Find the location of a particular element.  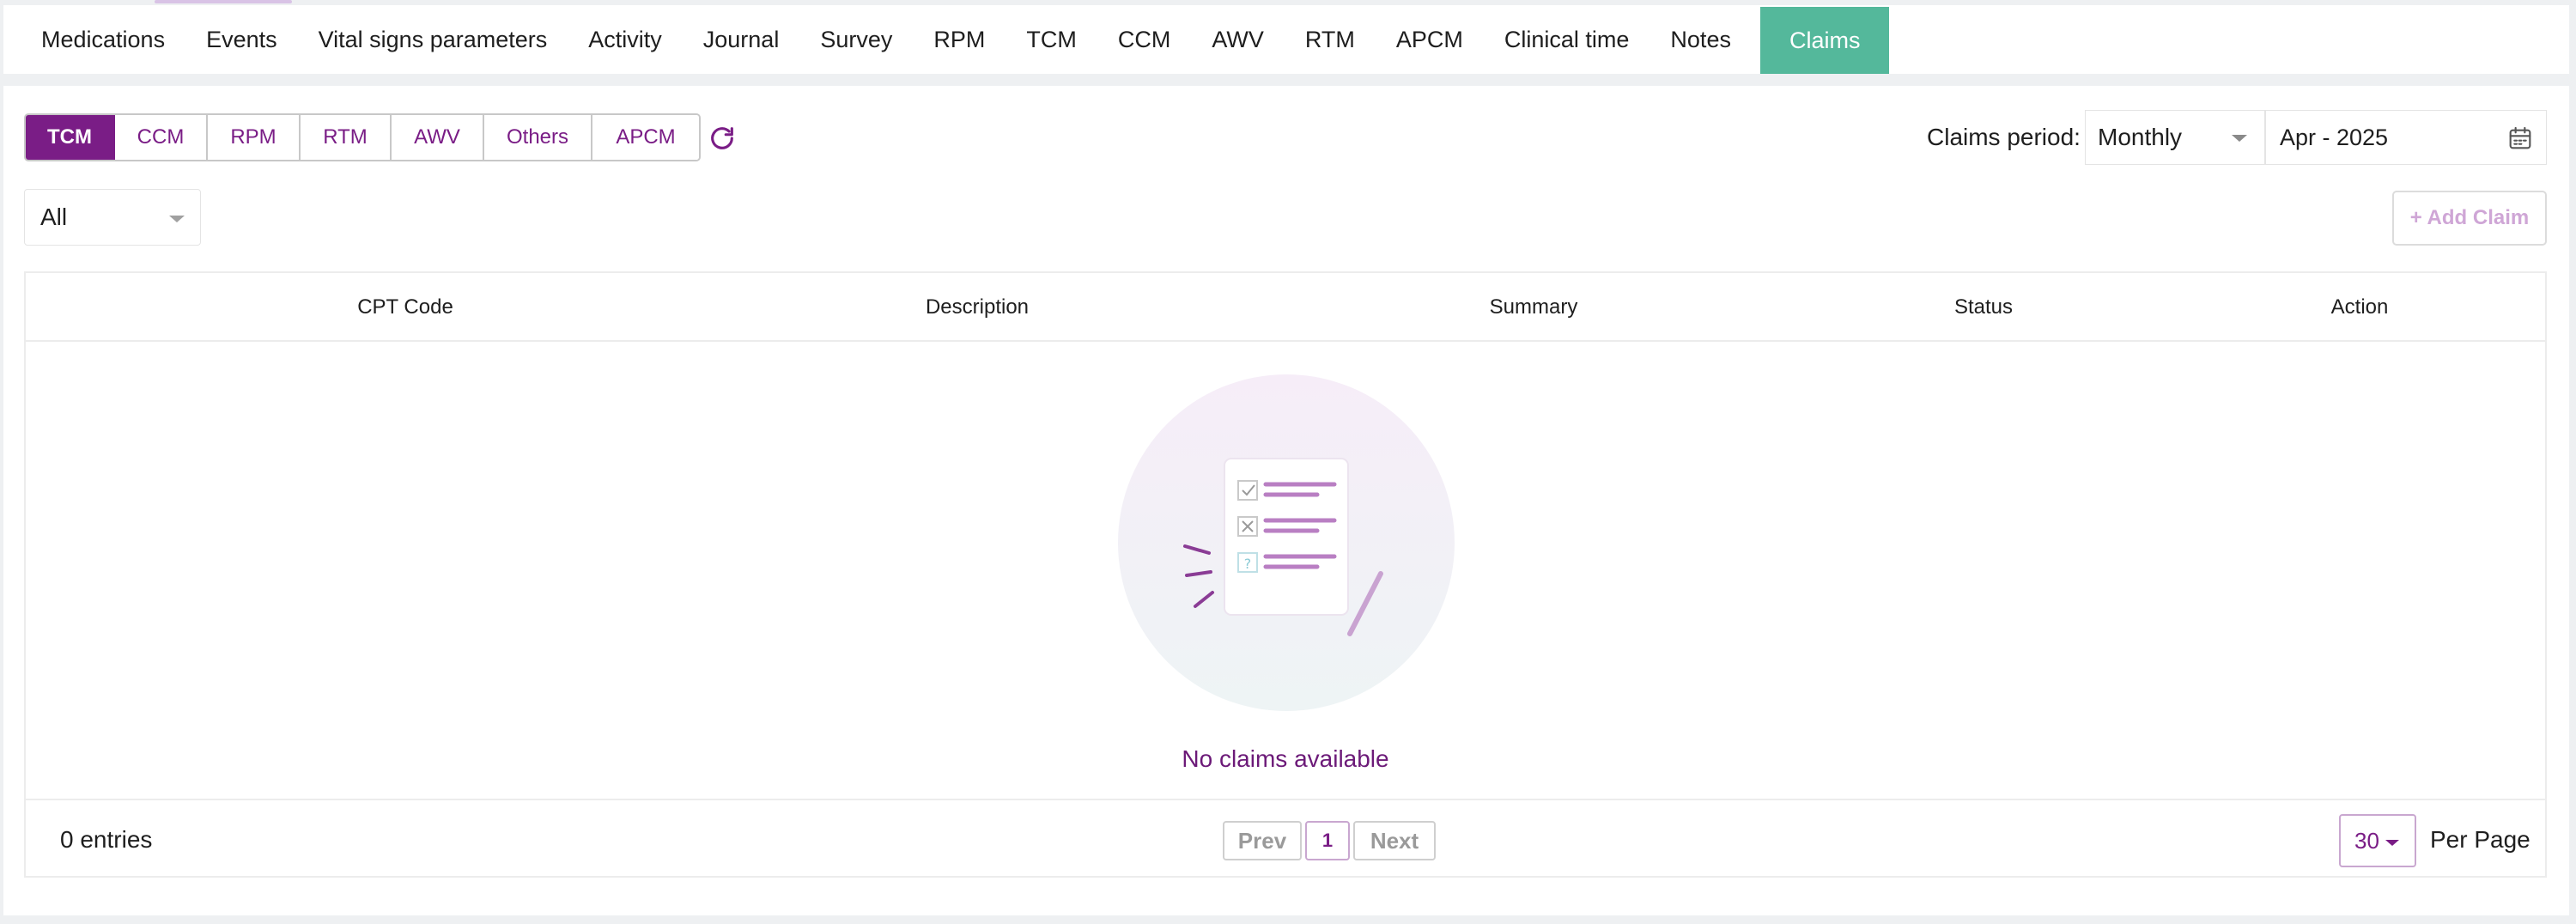

subtab-apcm: APCM is located at coordinates (645, 137).